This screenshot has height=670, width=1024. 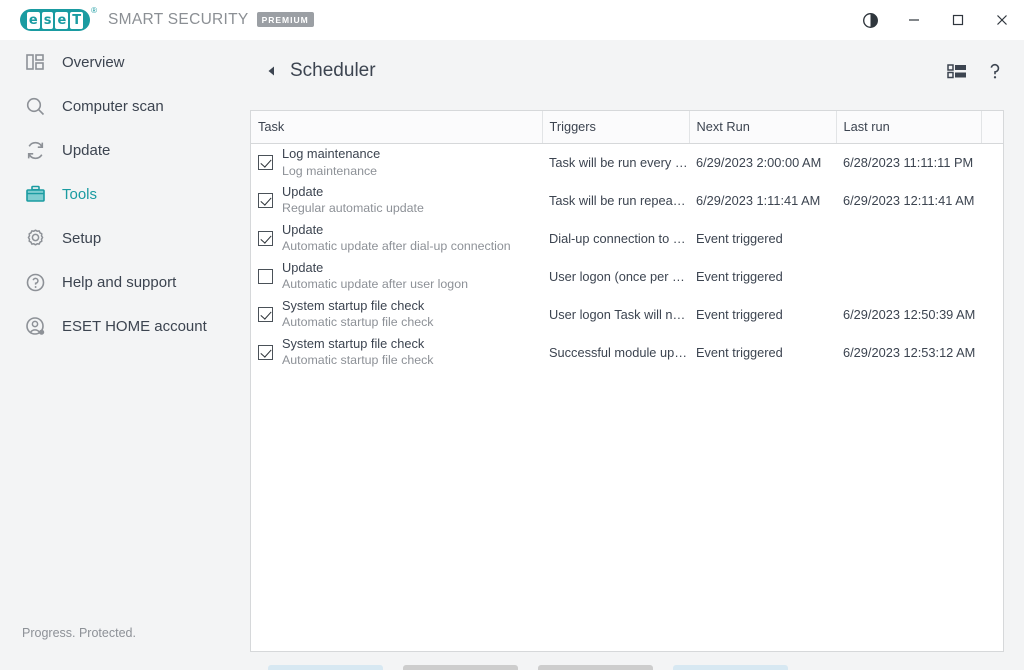 I want to click on content-header: Scheduler, so click(x=637, y=71).